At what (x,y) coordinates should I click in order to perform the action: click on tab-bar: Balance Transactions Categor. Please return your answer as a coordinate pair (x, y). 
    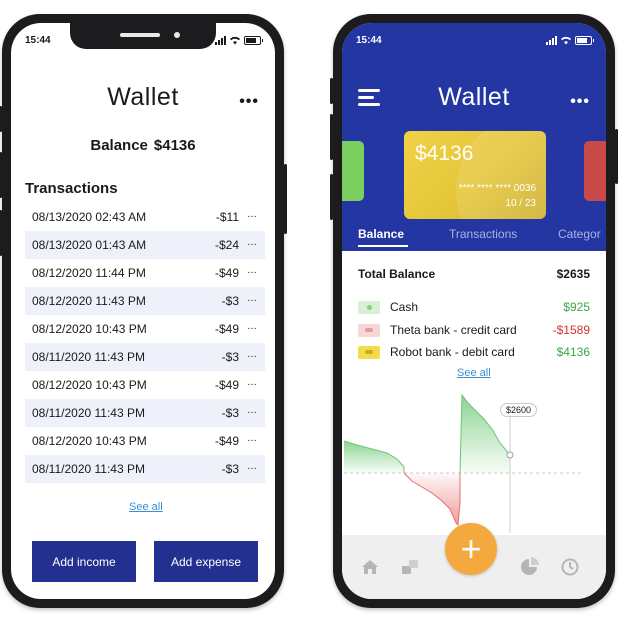
    Looking at the image, I should click on (474, 239).